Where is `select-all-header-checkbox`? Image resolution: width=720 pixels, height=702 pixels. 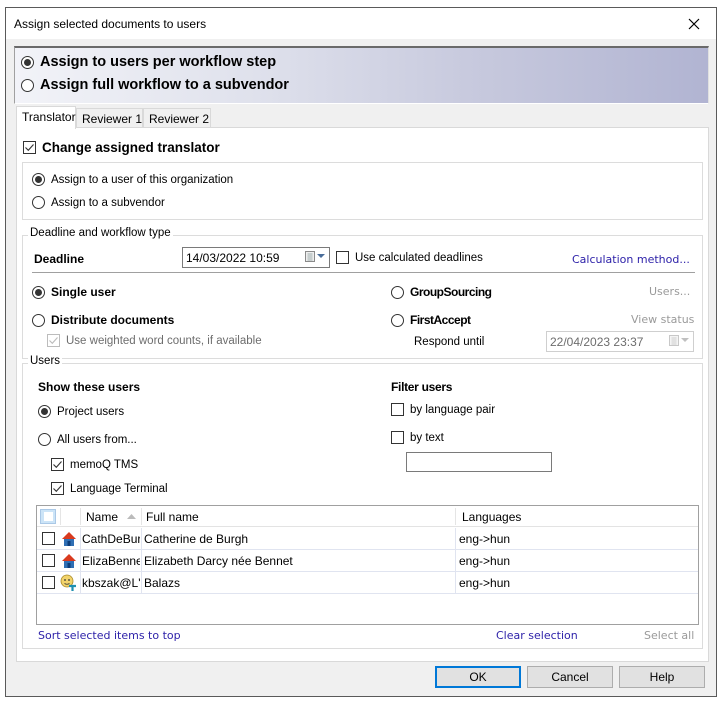
select-all-header-checkbox is located at coordinates (48, 516).